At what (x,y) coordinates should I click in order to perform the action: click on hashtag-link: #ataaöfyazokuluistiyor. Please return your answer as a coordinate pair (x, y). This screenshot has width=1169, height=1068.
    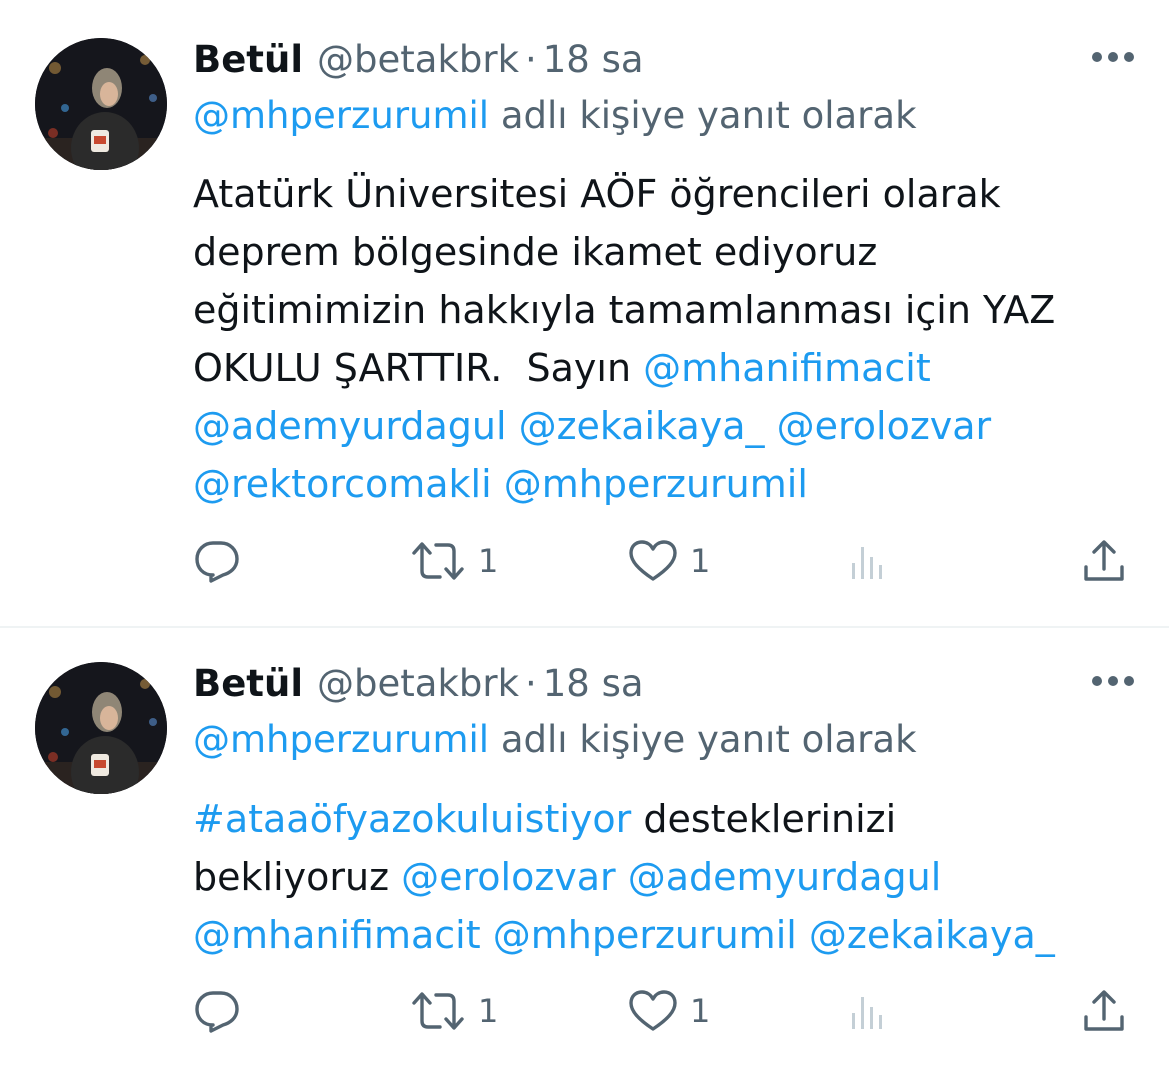
    Looking at the image, I should click on (412, 819).